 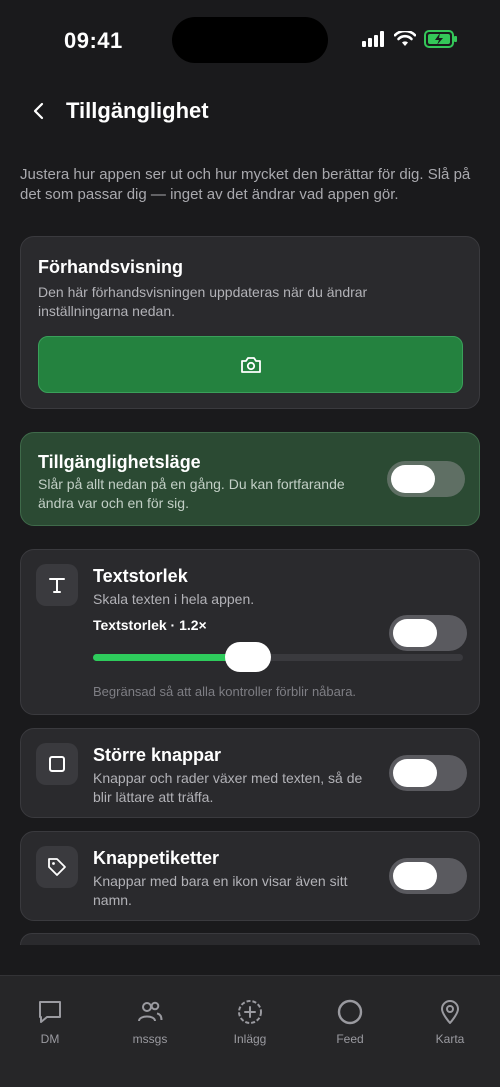 I want to click on button-labels-toggle, so click(x=428, y=876).